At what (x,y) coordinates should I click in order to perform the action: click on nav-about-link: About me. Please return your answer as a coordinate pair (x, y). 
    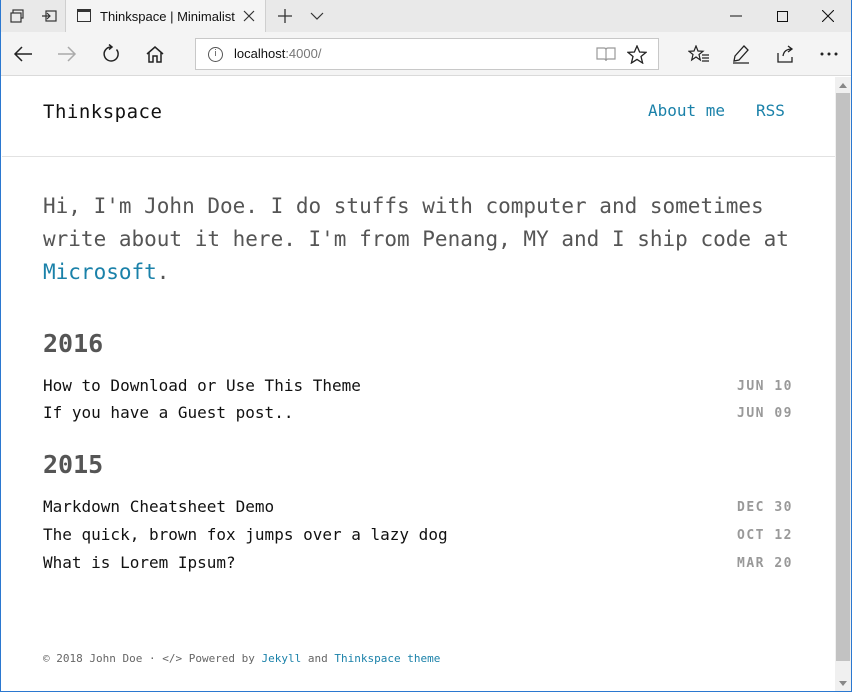
    Looking at the image, I should click on (686, 110).